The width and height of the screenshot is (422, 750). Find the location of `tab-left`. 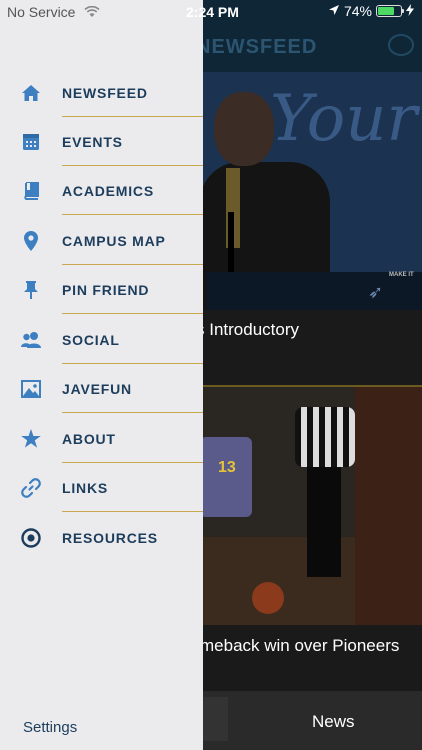

tab-left is located at coordinates (214, 719).